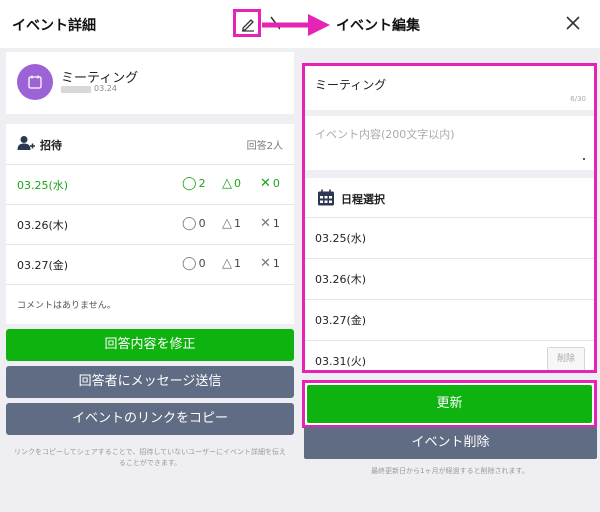 The height and width of the screenshot is (512, 600). I want to click on date-row: 03.26(木) ◯ 0 △ 1 ✕ 1, so click(150, 224).